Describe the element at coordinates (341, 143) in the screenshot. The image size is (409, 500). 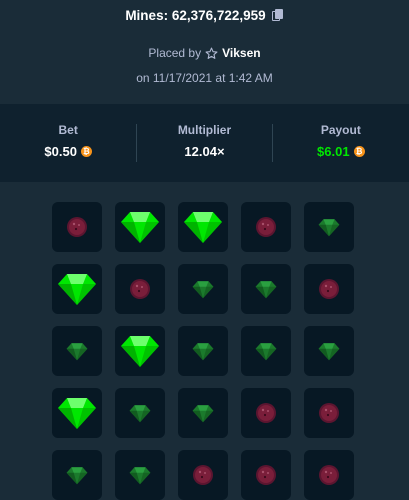
I see `stat-payout: Payout $6.01 ₿` at that location.